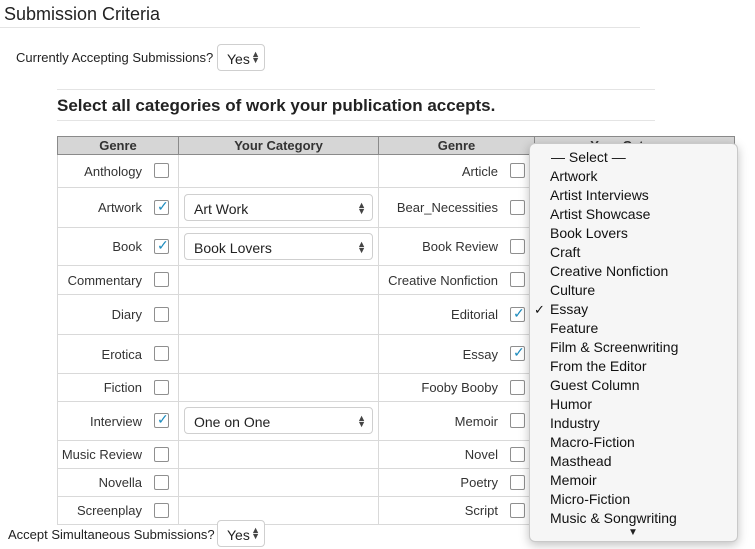 The image size is (755, 549). Describe the element at coordinates (238, 535) in the screenshot. I see `simultaneous-submissions-value: Yes` at that location.